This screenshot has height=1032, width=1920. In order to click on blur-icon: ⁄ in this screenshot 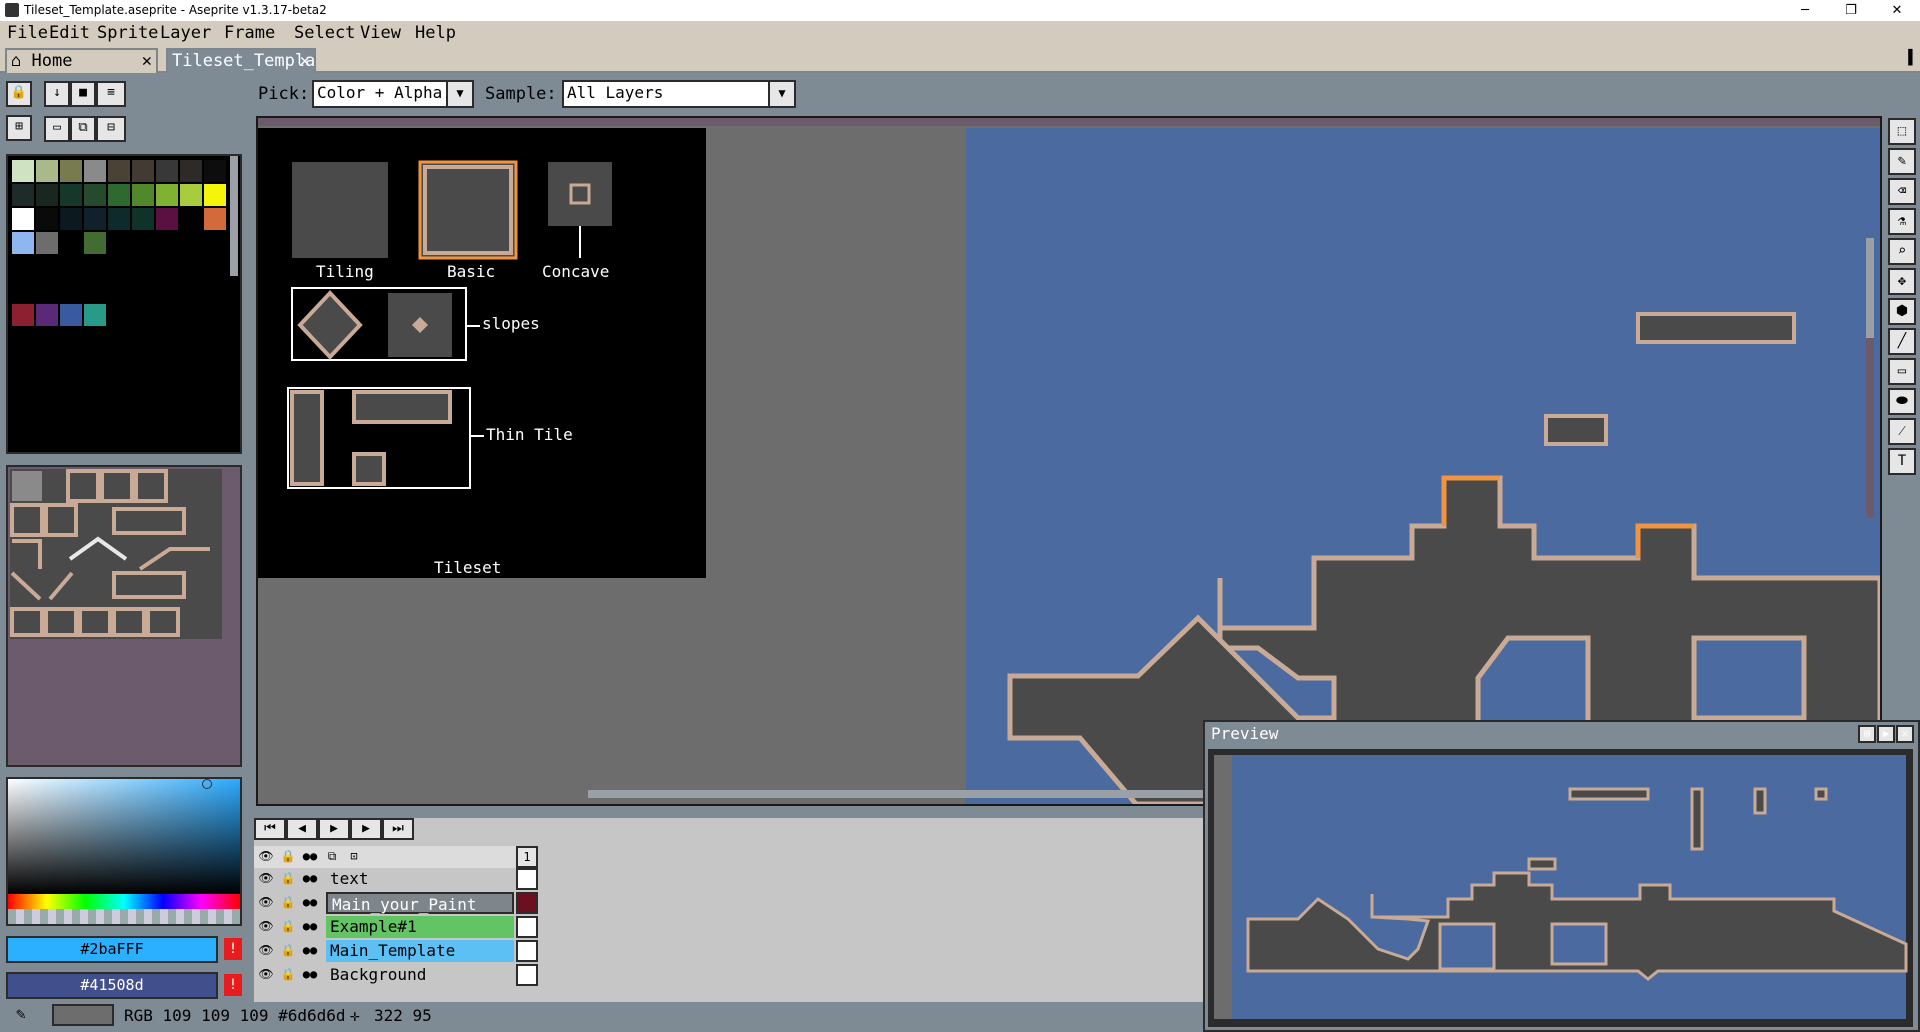, I will do `click(1902, 431)`.